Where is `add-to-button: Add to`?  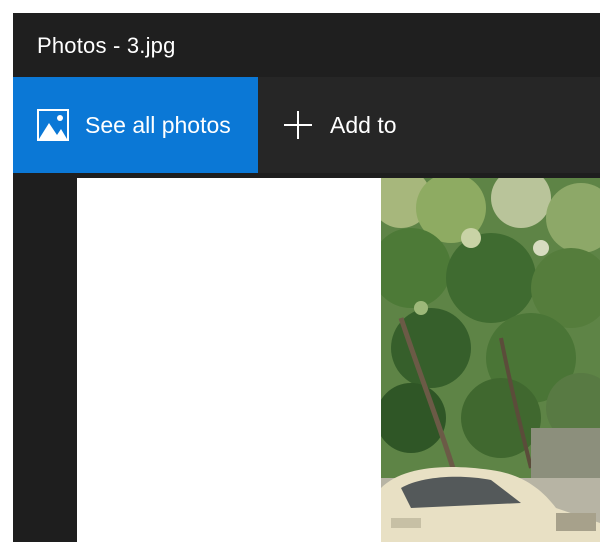 add-to-button: Add to is located at coordinates (343, 125).